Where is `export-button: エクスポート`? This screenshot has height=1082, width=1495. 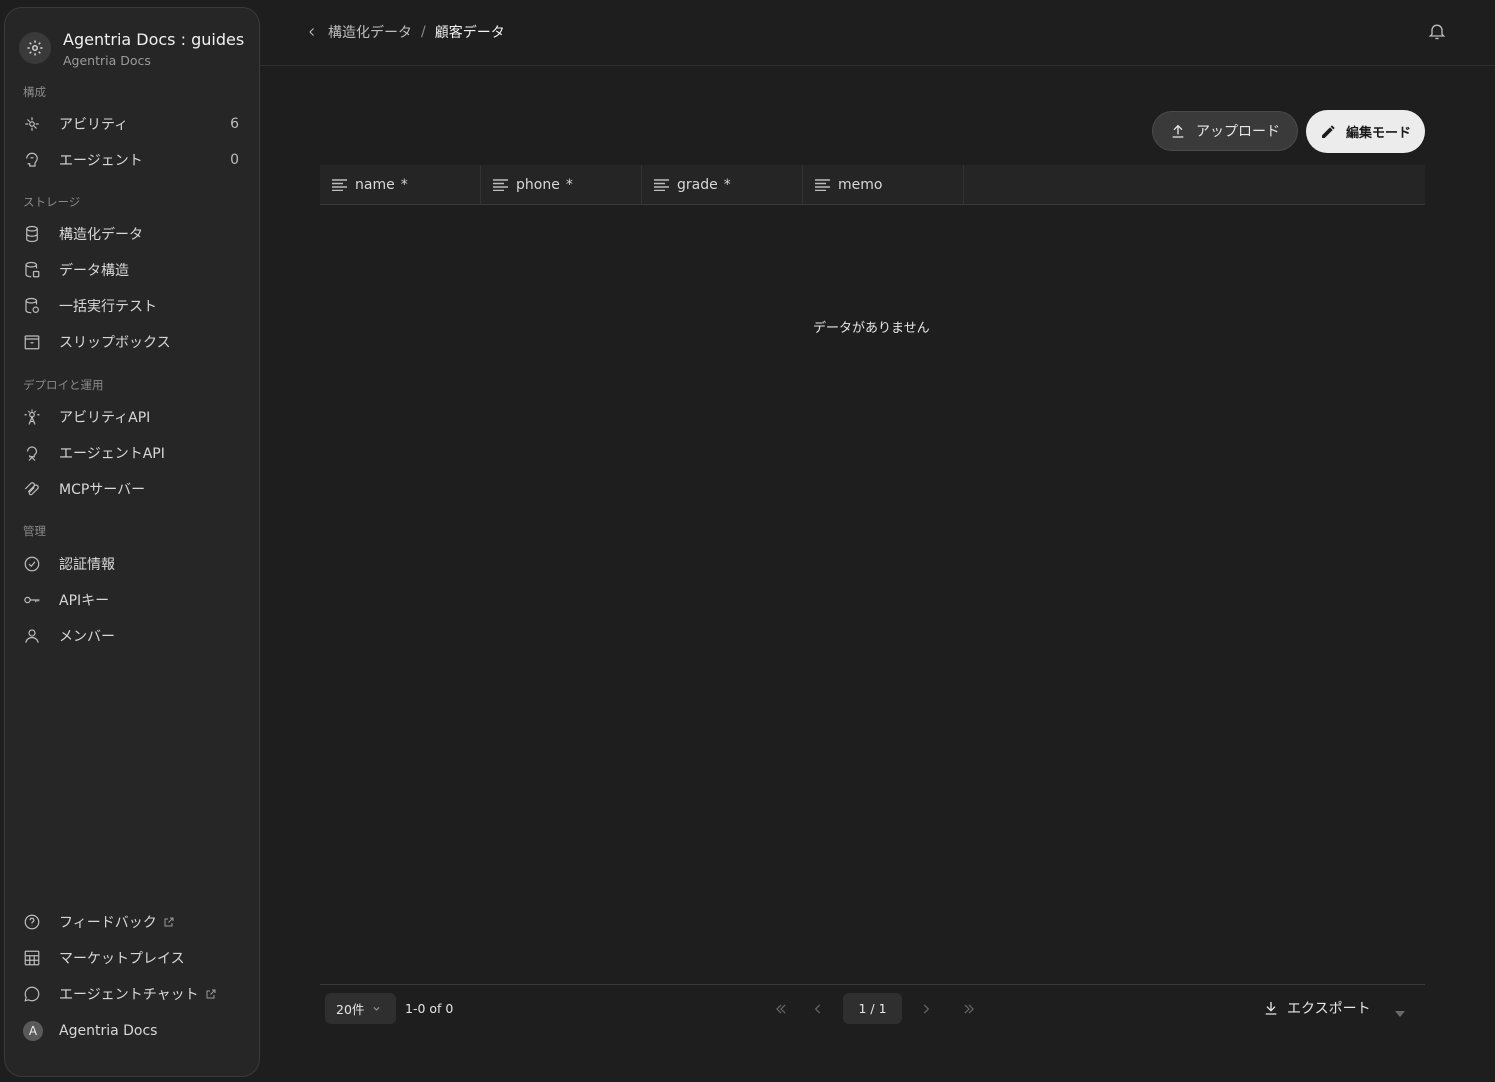
export-button: エクスポート is located at coordinates (1317, 1008).